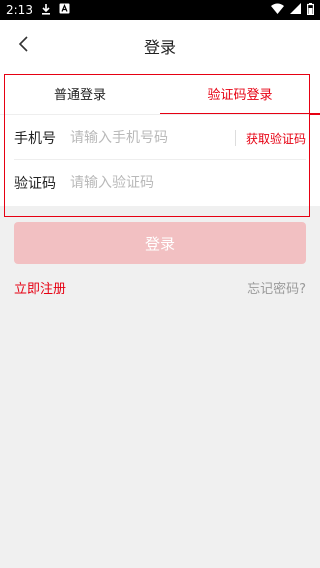  I want to click on forgot-password-link: 忘记密码?, so click(276, 287).